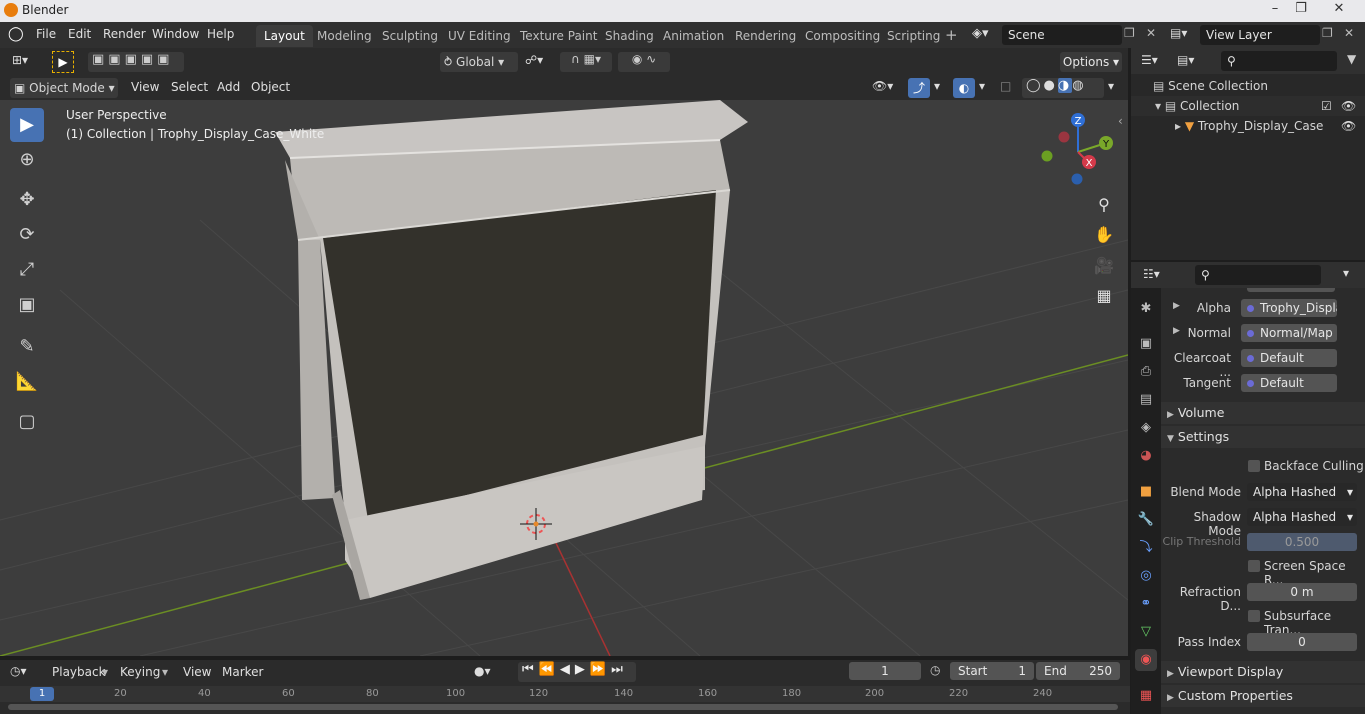 This screenshot has height=714, width=1365. What do you see at coordinates (1327, 33) in the screenshot?
I see `new-view-layer-icon: ❐` at bounding box center [1327, 33].